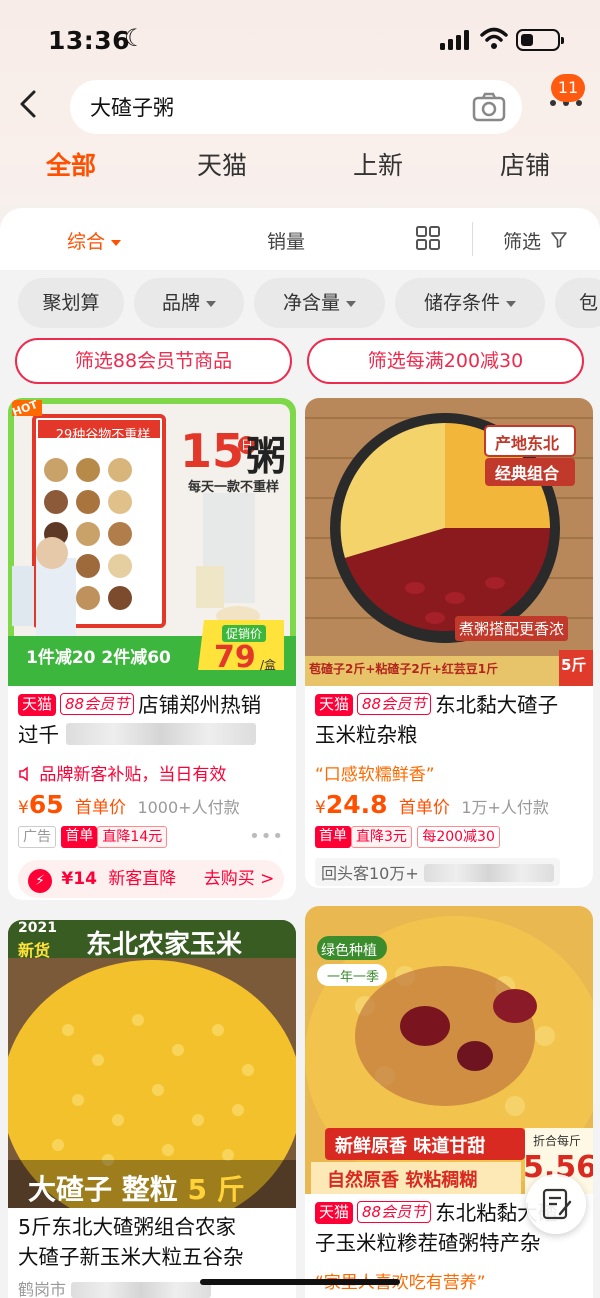 Image resolution: width=600 pixels, height=1298 pixels. I want to click on title-line-2: 过千, so click(38, 735).